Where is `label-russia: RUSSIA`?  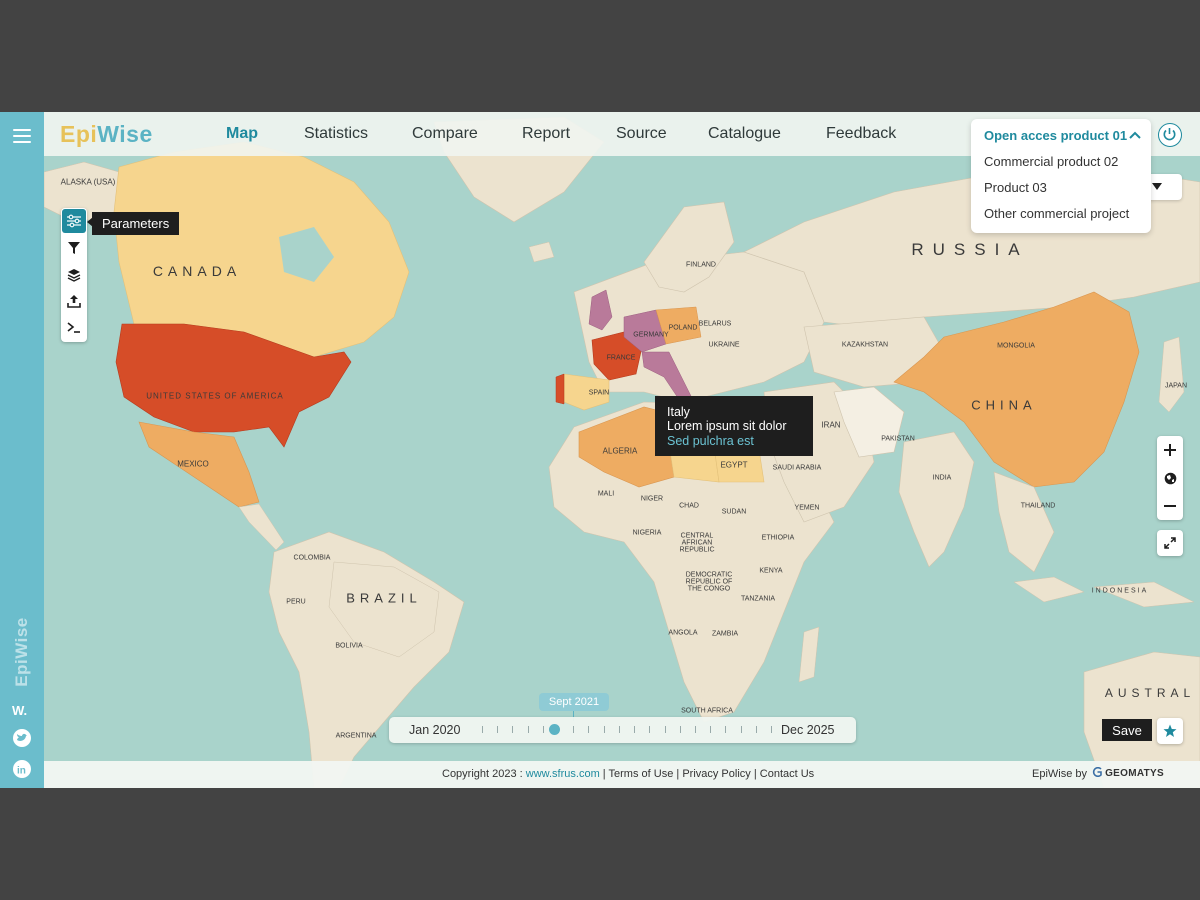
label-russia: RUSSIA is located at coordinates (970, 249).